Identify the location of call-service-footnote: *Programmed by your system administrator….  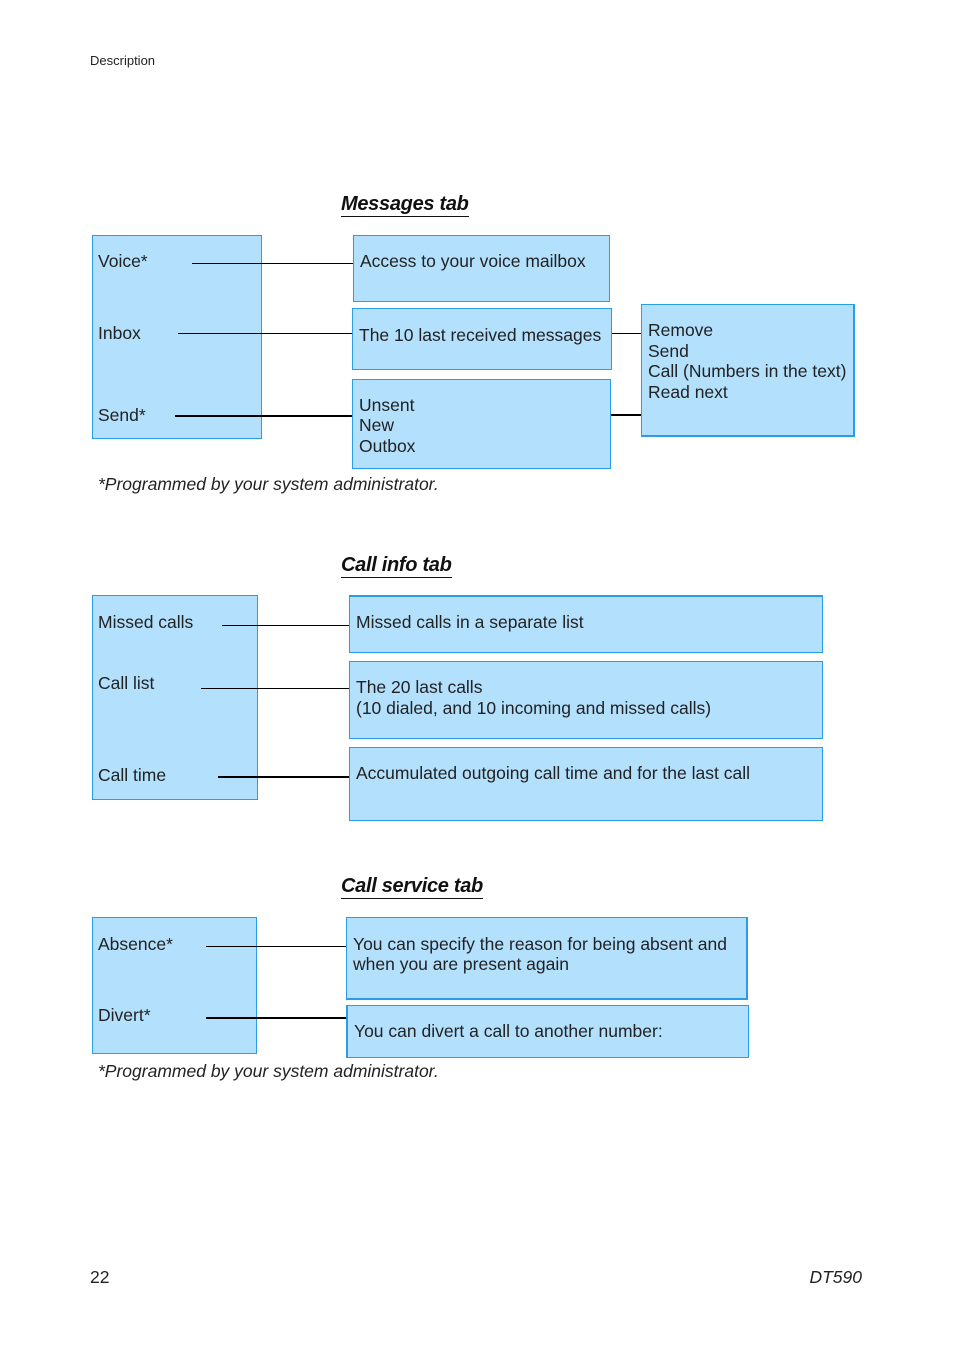
(268, 1071).